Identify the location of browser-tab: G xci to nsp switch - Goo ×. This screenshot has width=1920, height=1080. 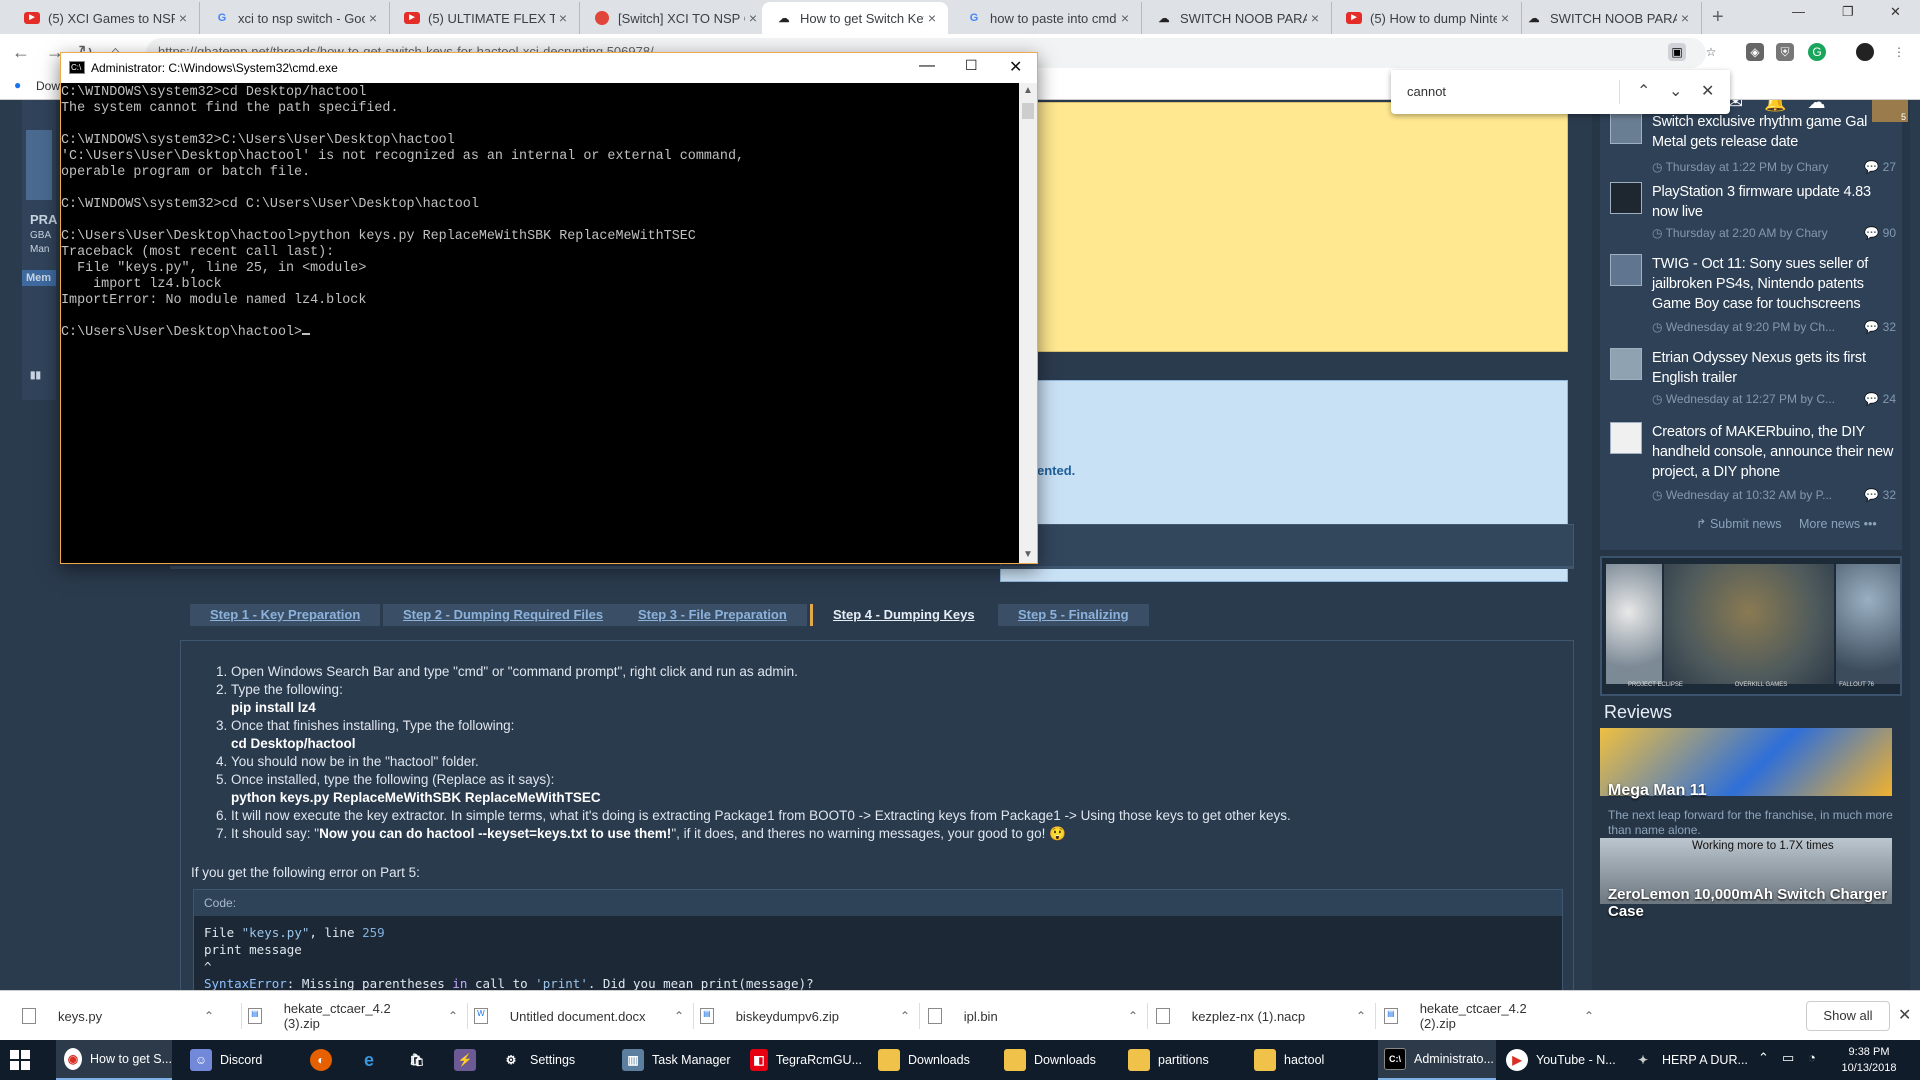
(295, 18).